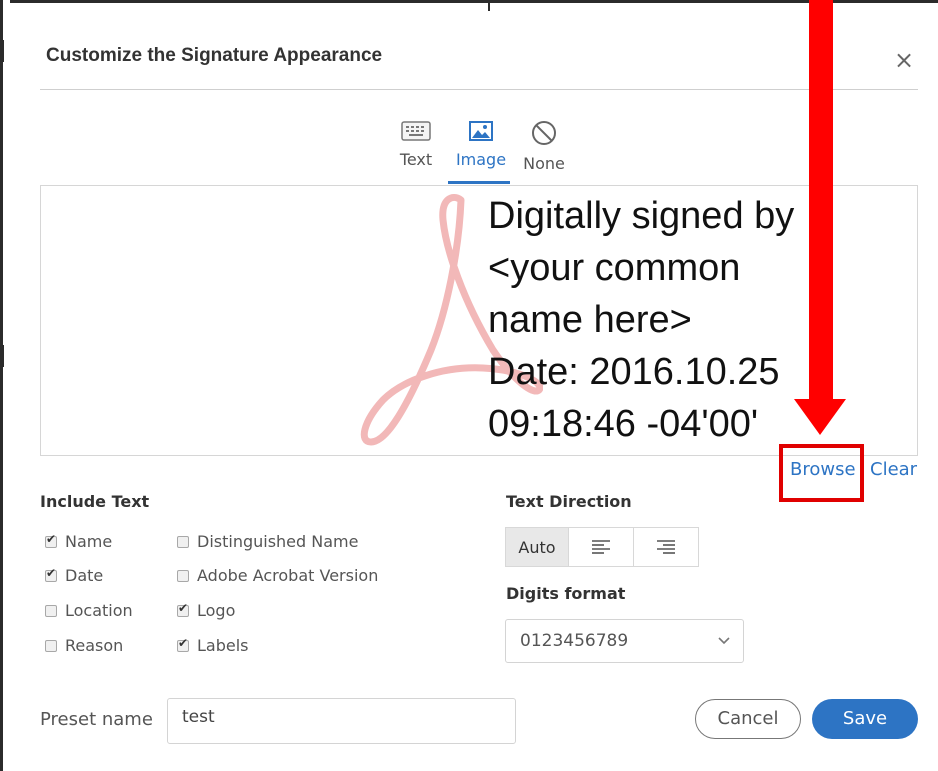 The image size is (938, 771). I want to click on checkbox-acrobat-version: Adobe Acrobat Version, so click(277, 575).